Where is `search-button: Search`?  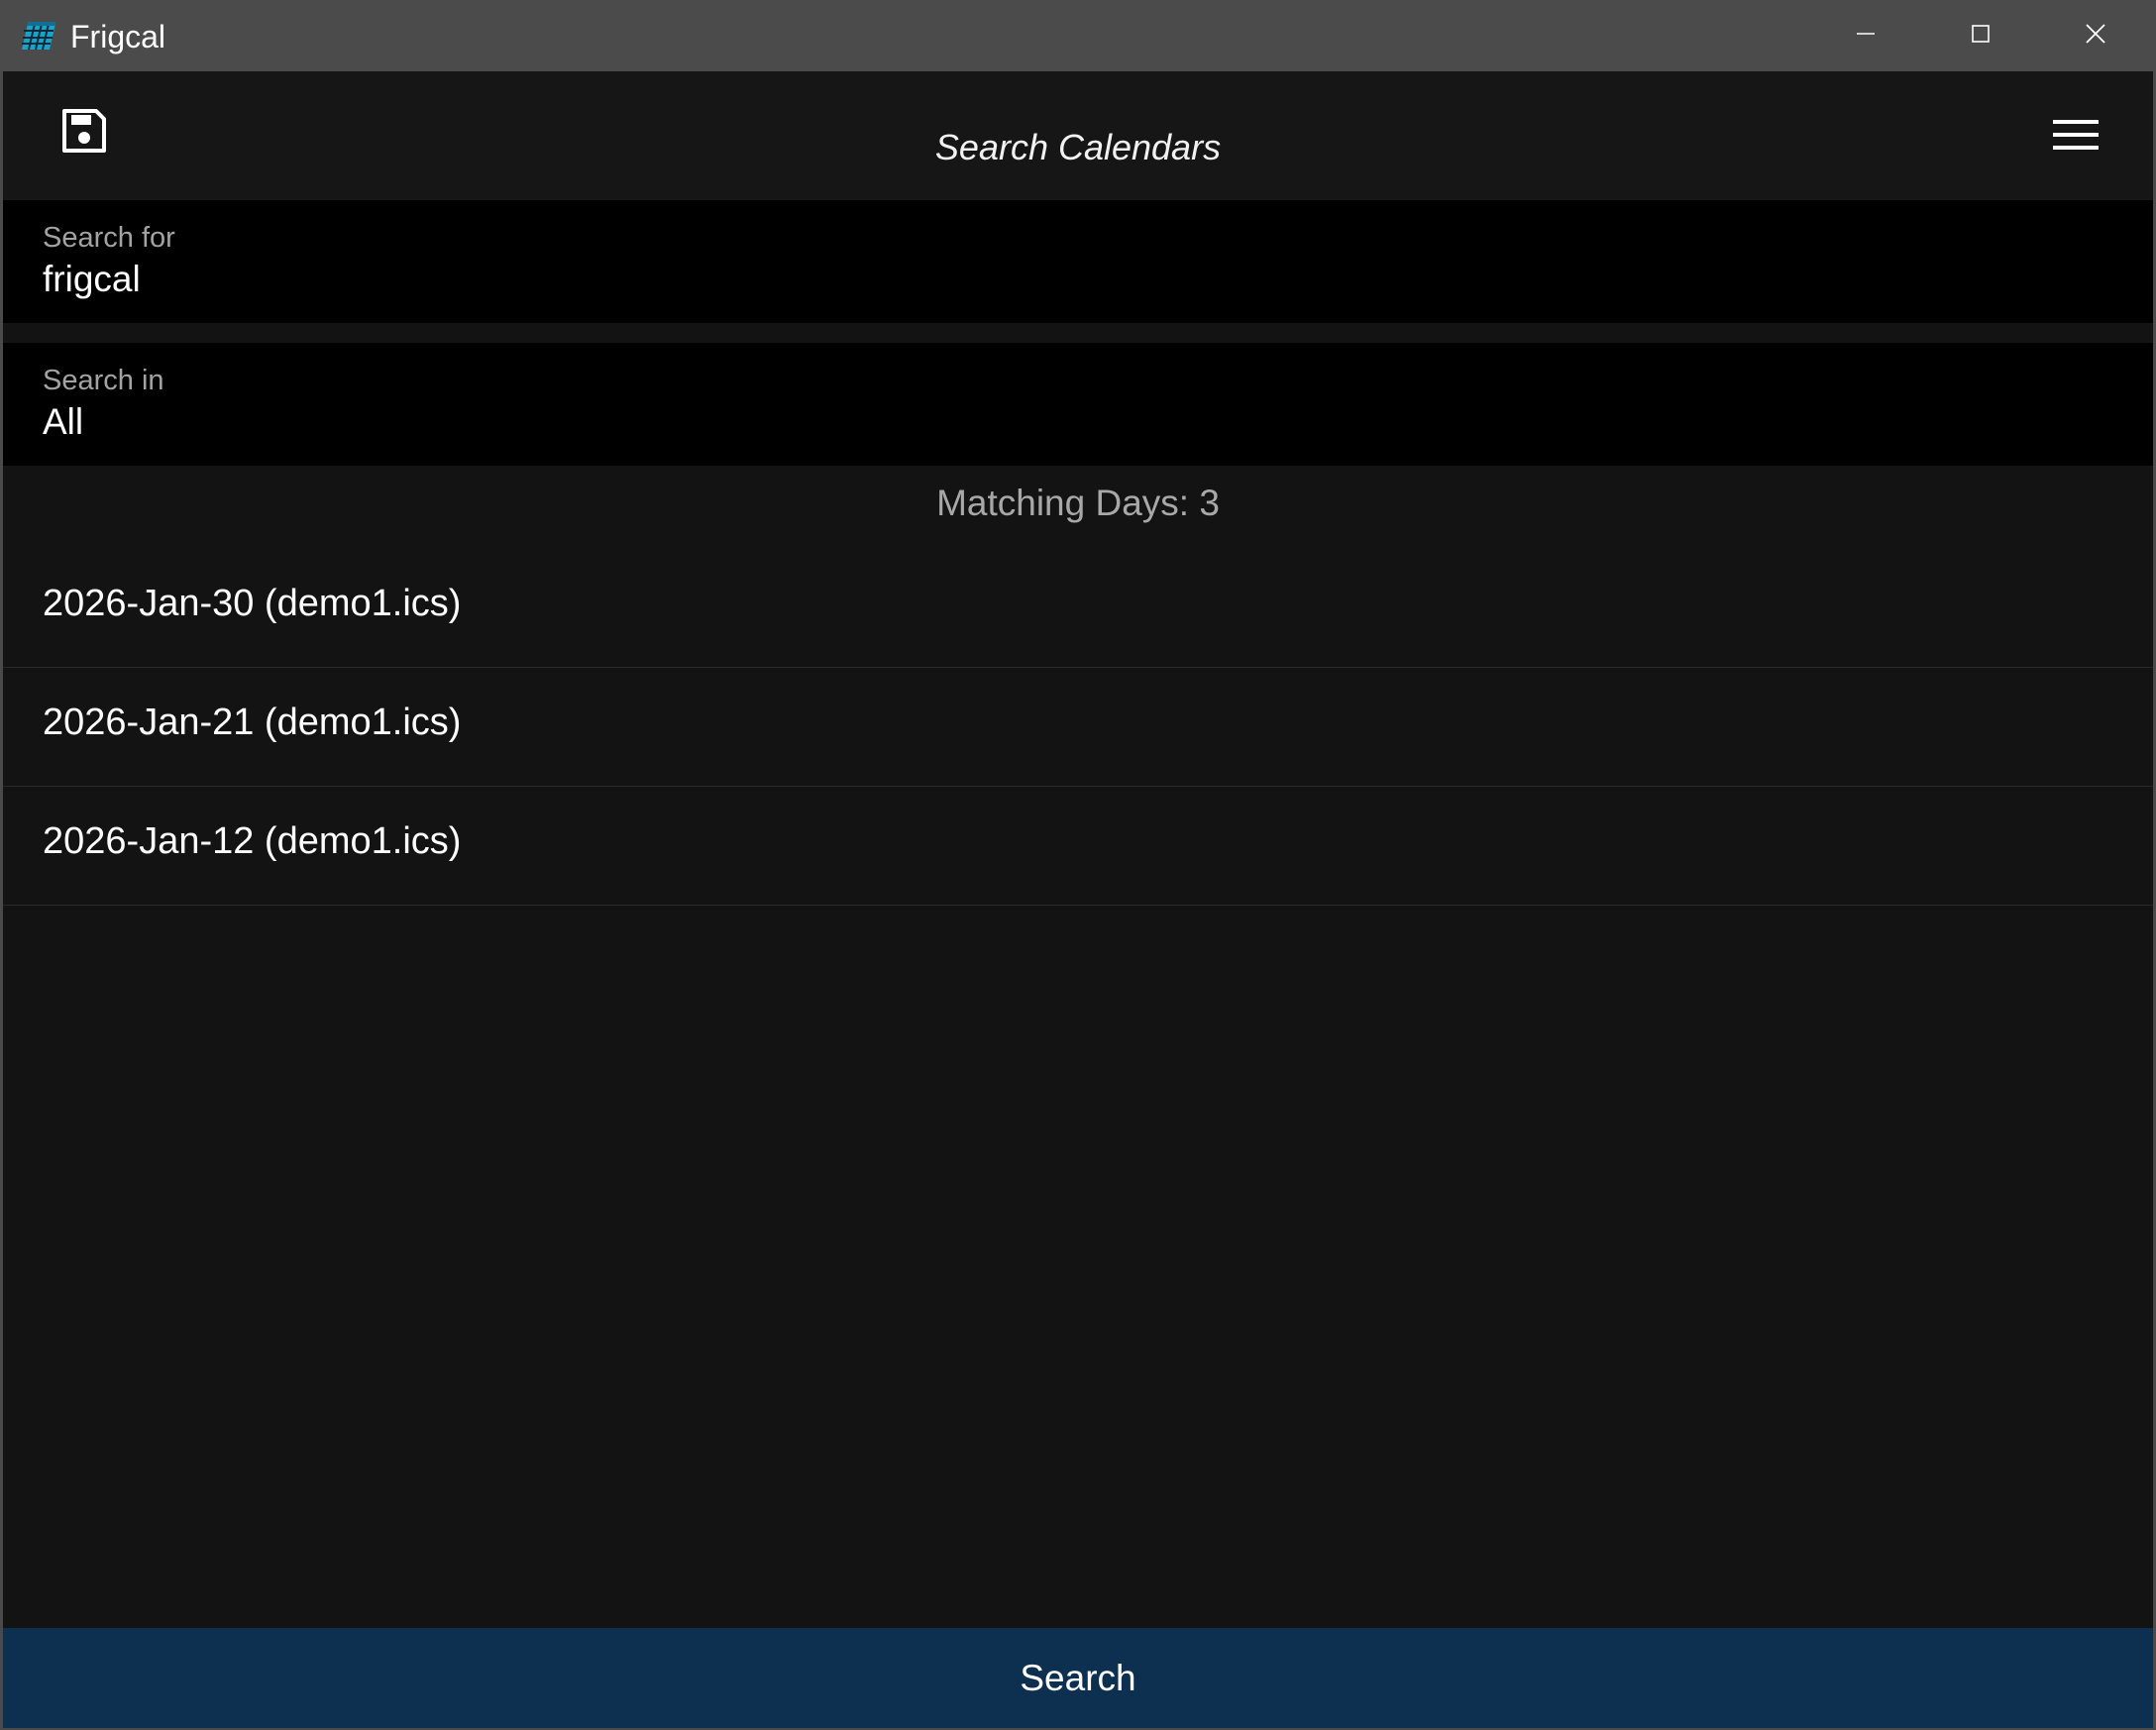
search-button: Search is located at coordinates (1078, 1678).